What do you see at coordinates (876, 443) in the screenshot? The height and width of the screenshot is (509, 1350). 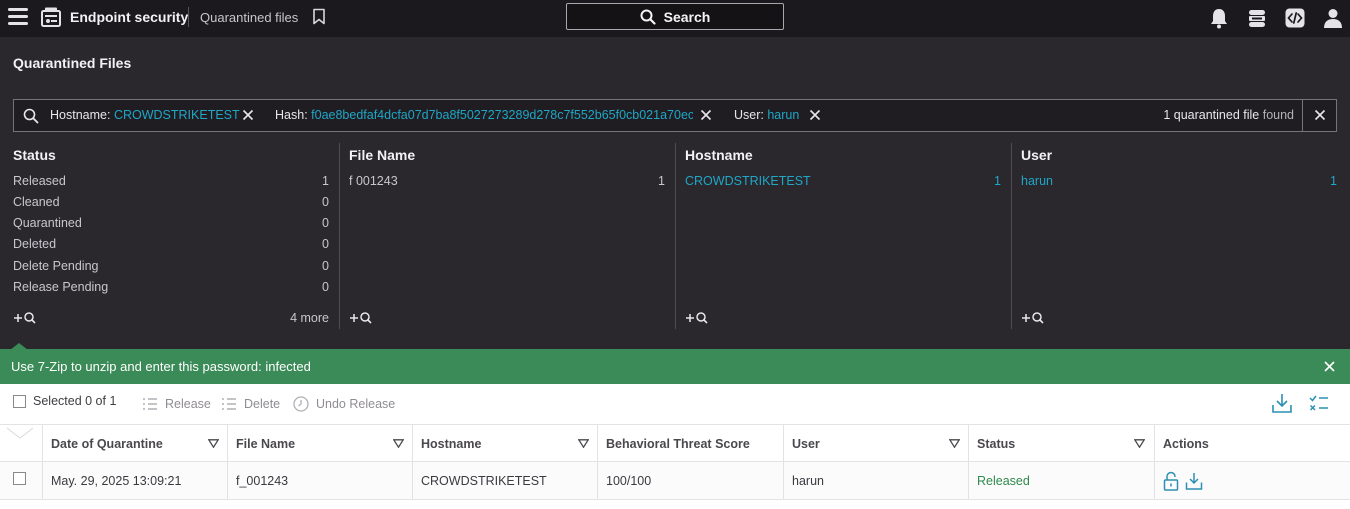 I see `column-header-user: User` at bounding box center [876, 443].